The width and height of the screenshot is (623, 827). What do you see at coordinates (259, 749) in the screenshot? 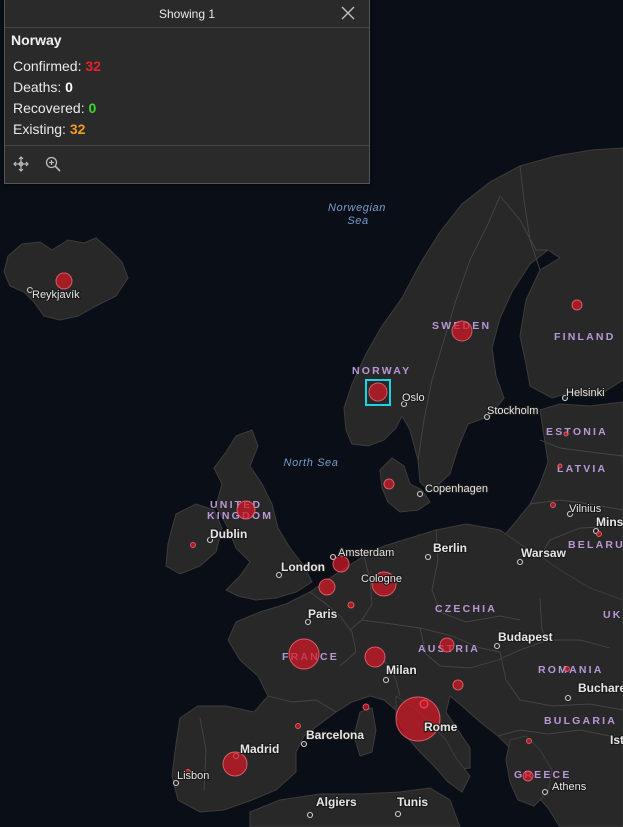
I see `city-label: Madrid` at bounding box center [259, 749].